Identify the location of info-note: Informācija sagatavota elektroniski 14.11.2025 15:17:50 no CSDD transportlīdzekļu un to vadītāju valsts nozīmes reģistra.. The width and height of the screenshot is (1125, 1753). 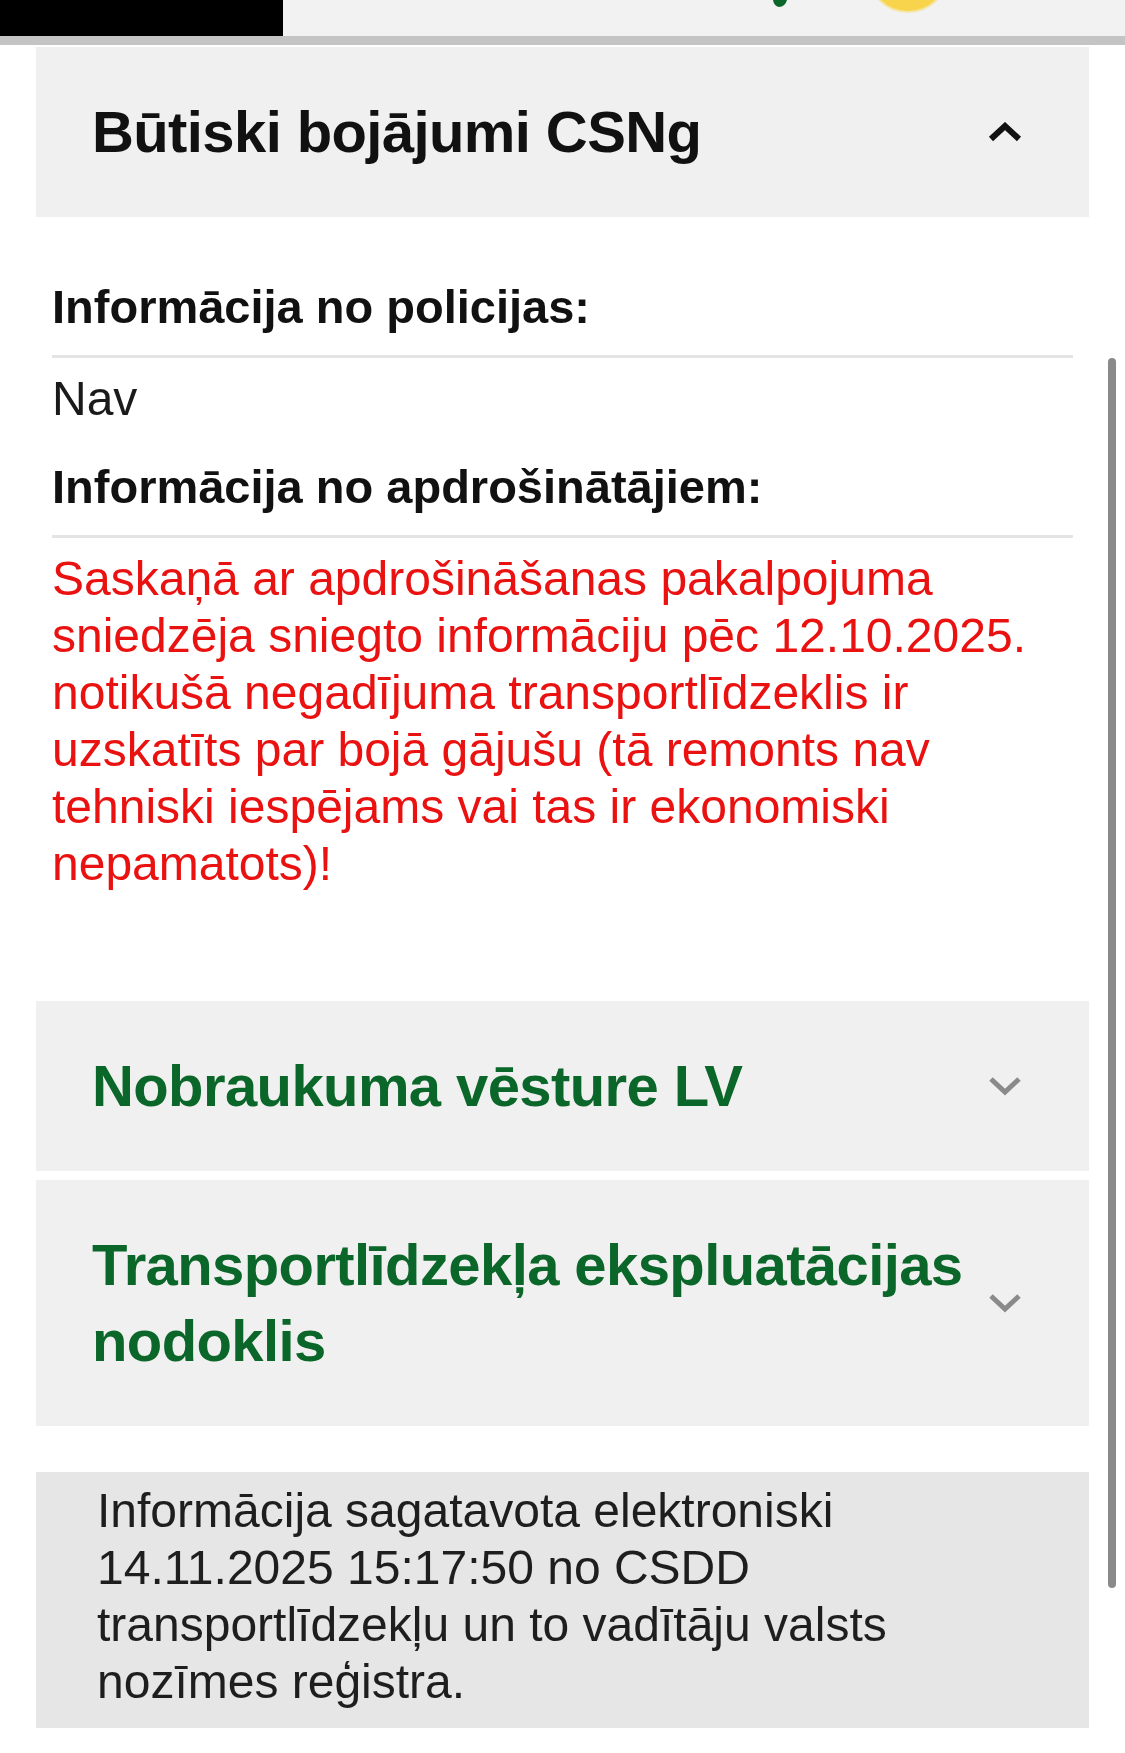
(562, 1600).